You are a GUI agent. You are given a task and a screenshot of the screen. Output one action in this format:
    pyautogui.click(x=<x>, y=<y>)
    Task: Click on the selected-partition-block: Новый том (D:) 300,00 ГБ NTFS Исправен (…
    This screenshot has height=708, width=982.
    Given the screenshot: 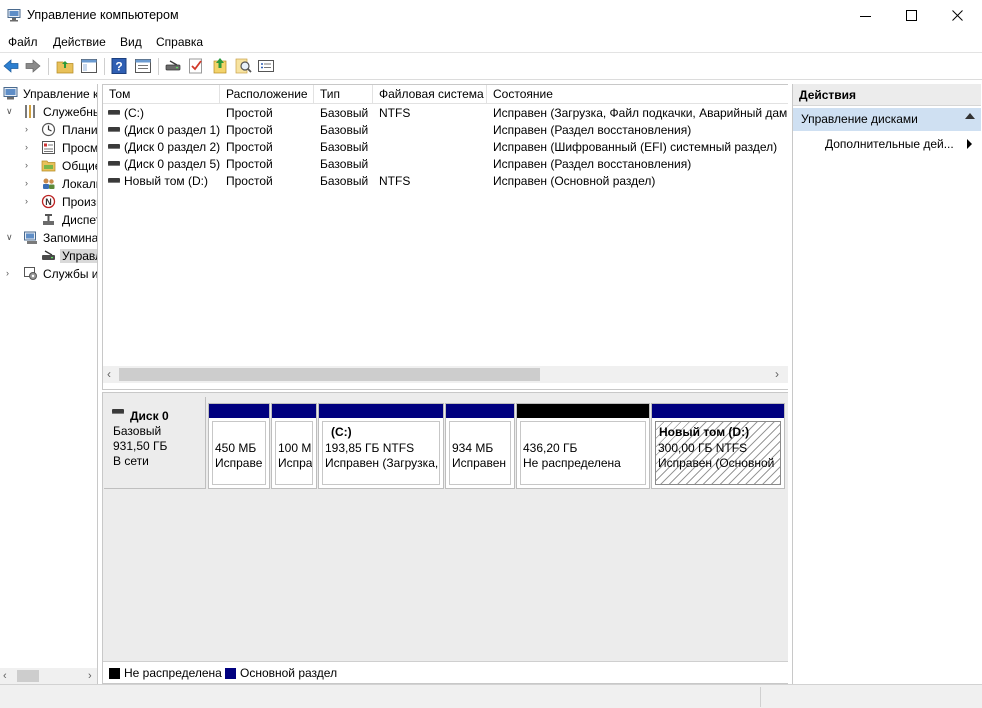 What is the action you would take?
    pyautogui.click(x=718, y=446)
    